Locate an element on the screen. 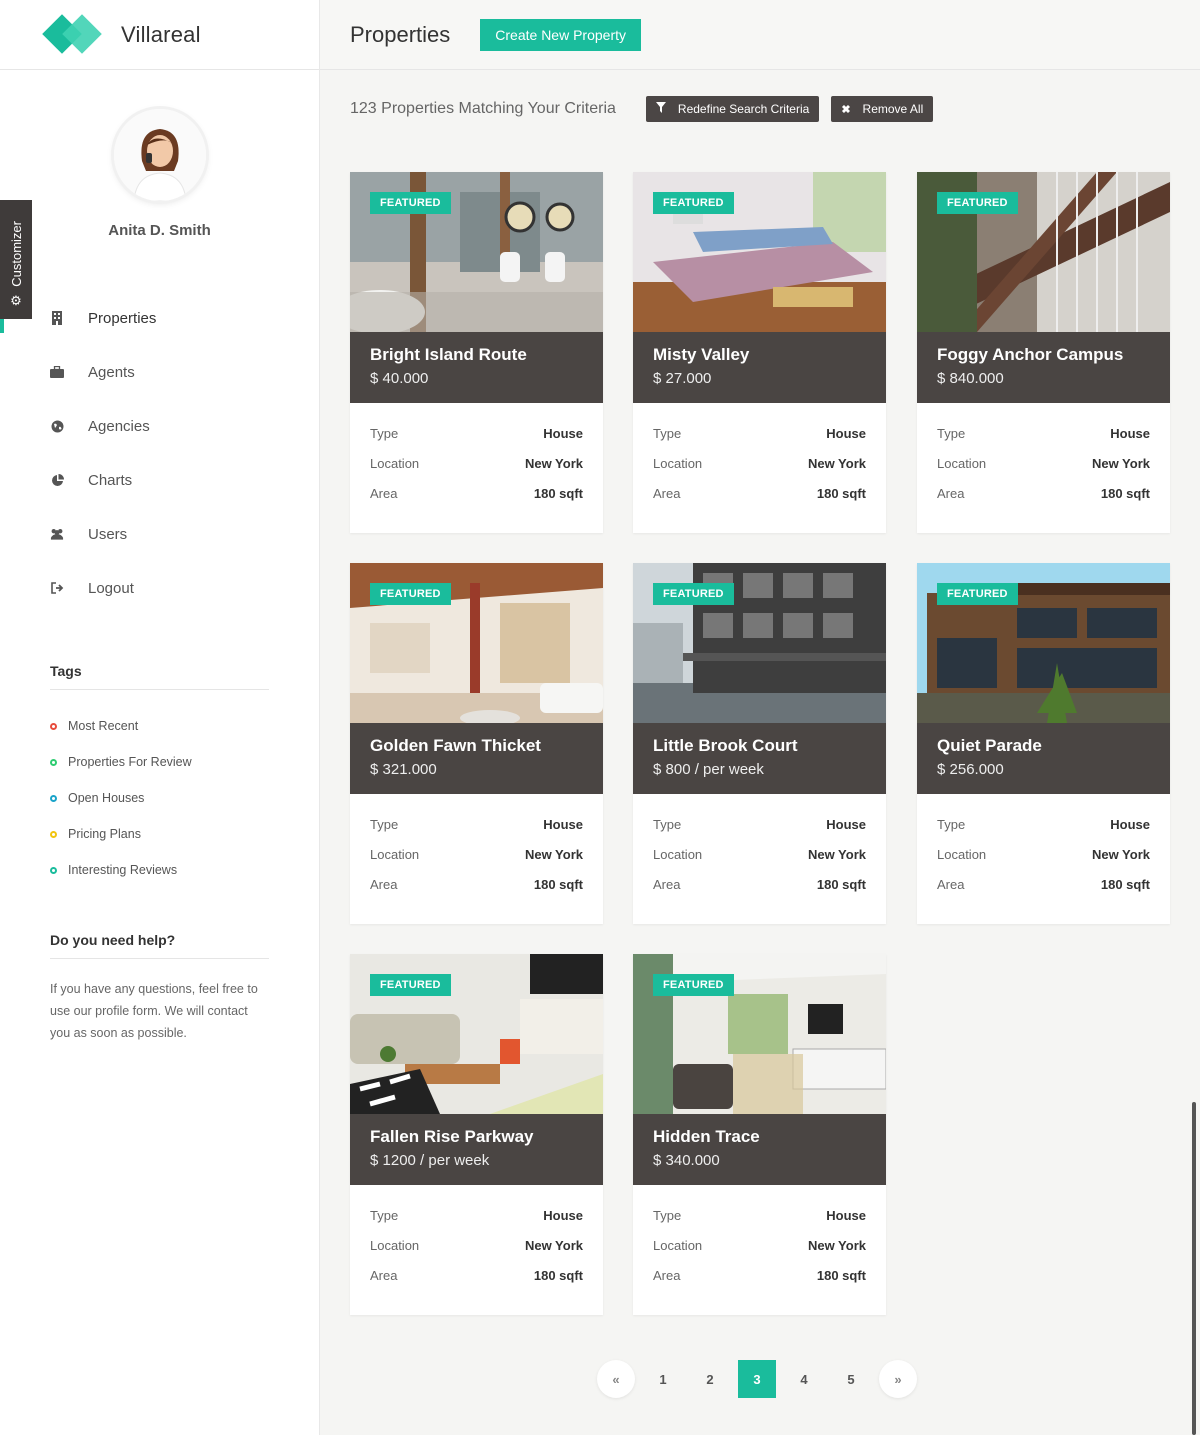 This screenshot has height=1435, width=1200. property-caption: Little Brook Court $ 800 / per week is located at coordinates (759, 758).